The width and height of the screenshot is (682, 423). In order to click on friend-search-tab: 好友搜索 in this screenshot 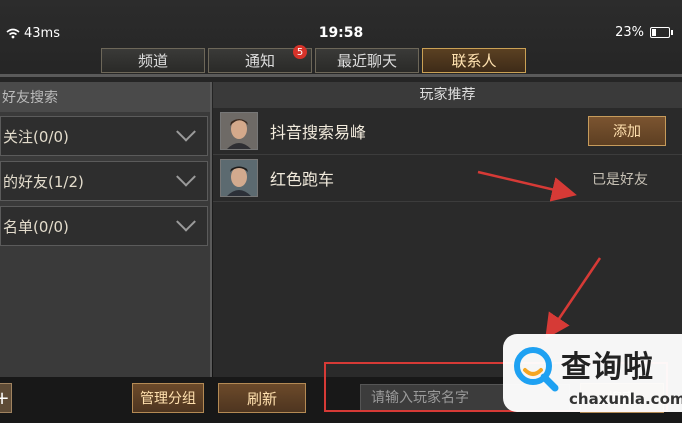, I will do `click(105, 97)`.